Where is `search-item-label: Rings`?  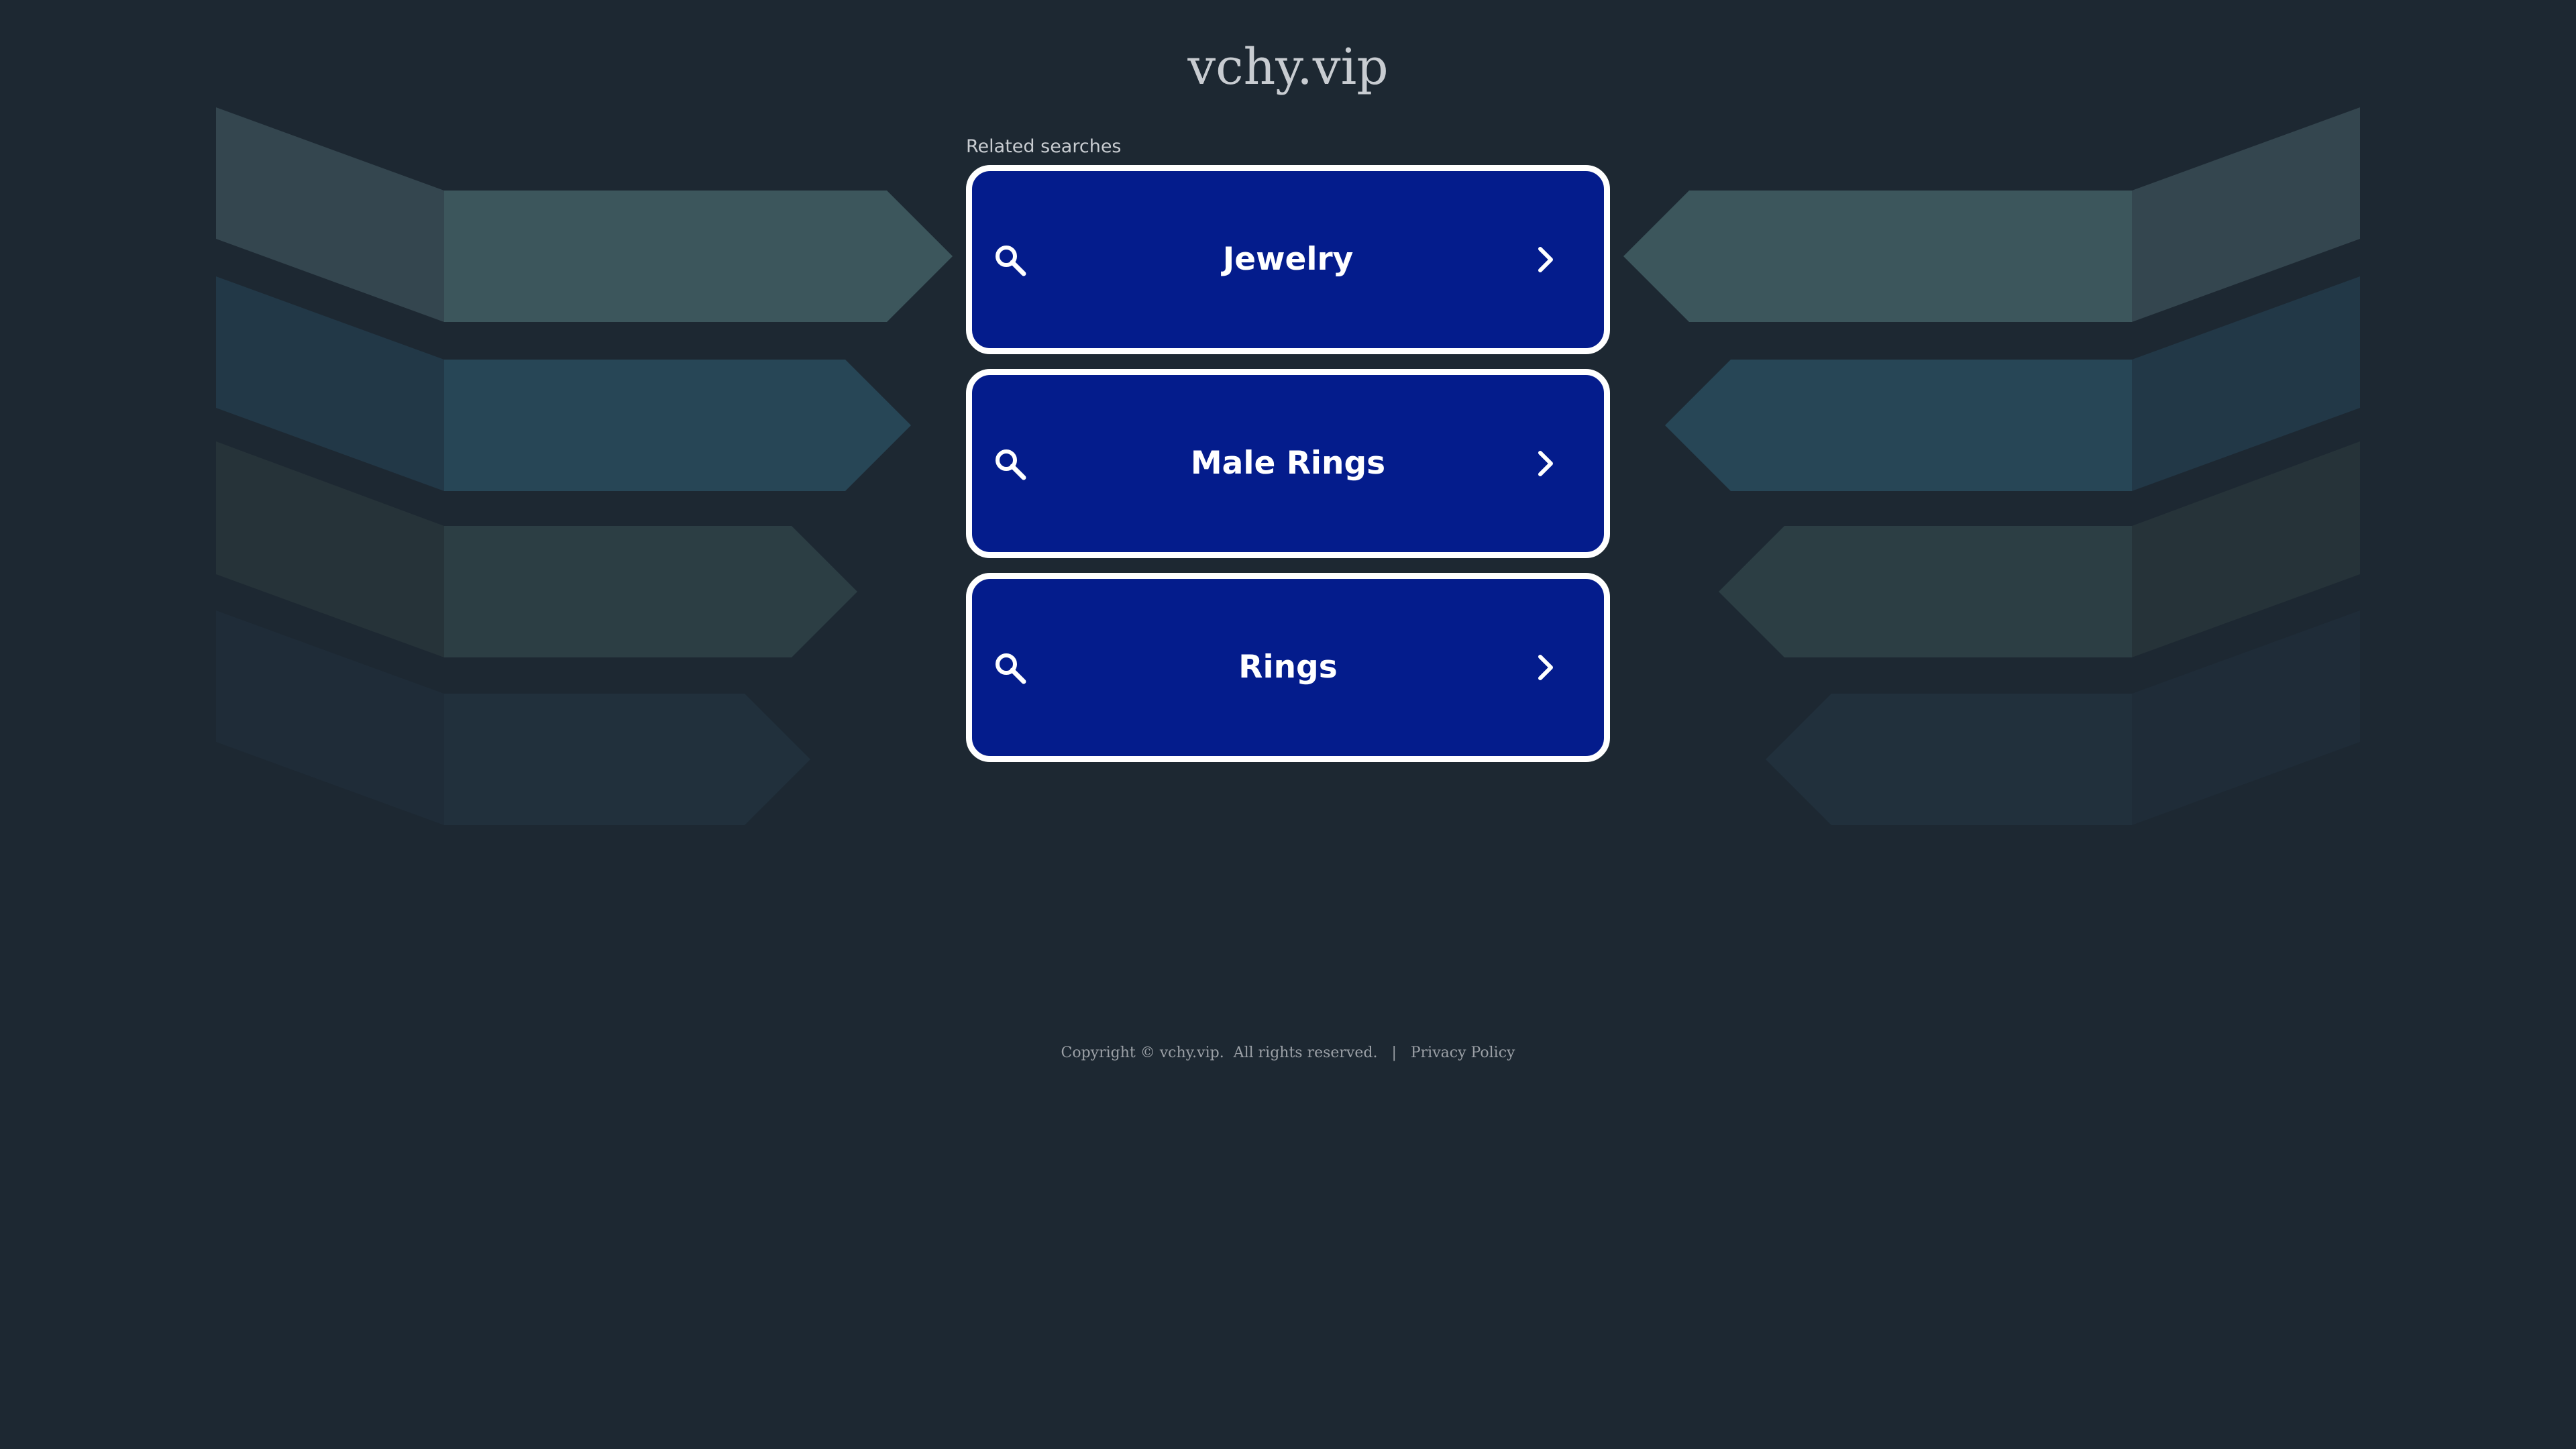 search-item-label: Rings is located at coordinates (1288, 667).